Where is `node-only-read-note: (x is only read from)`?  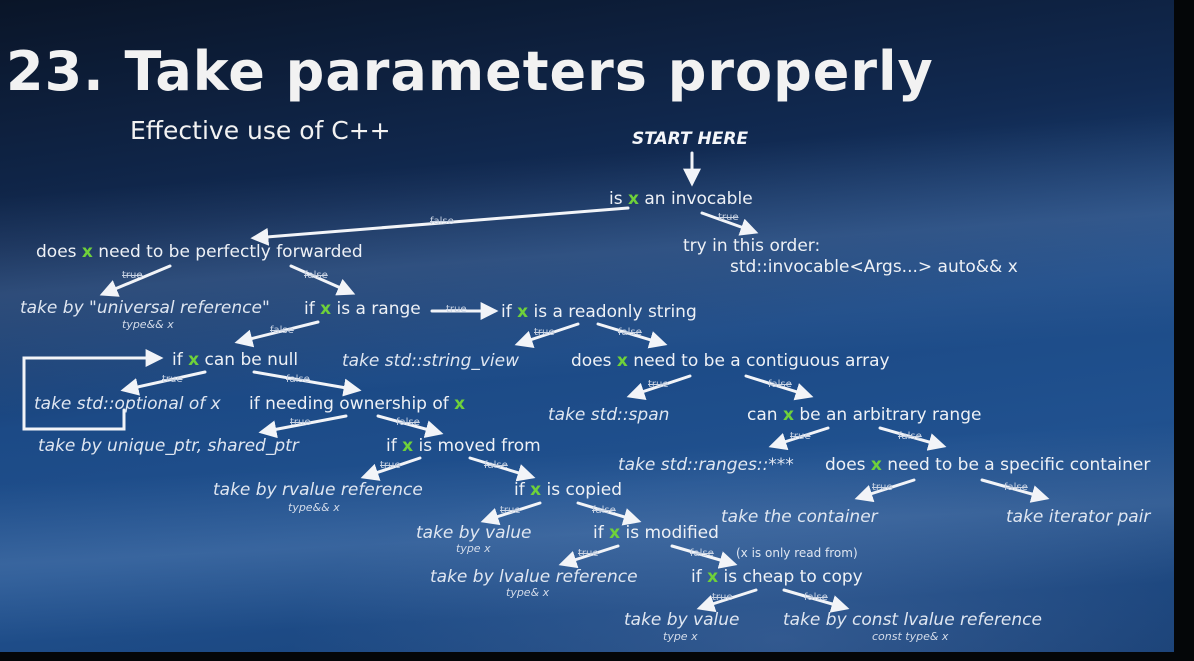 node-only-read-note: (x is only read from) is located at coordinates (797, 553).